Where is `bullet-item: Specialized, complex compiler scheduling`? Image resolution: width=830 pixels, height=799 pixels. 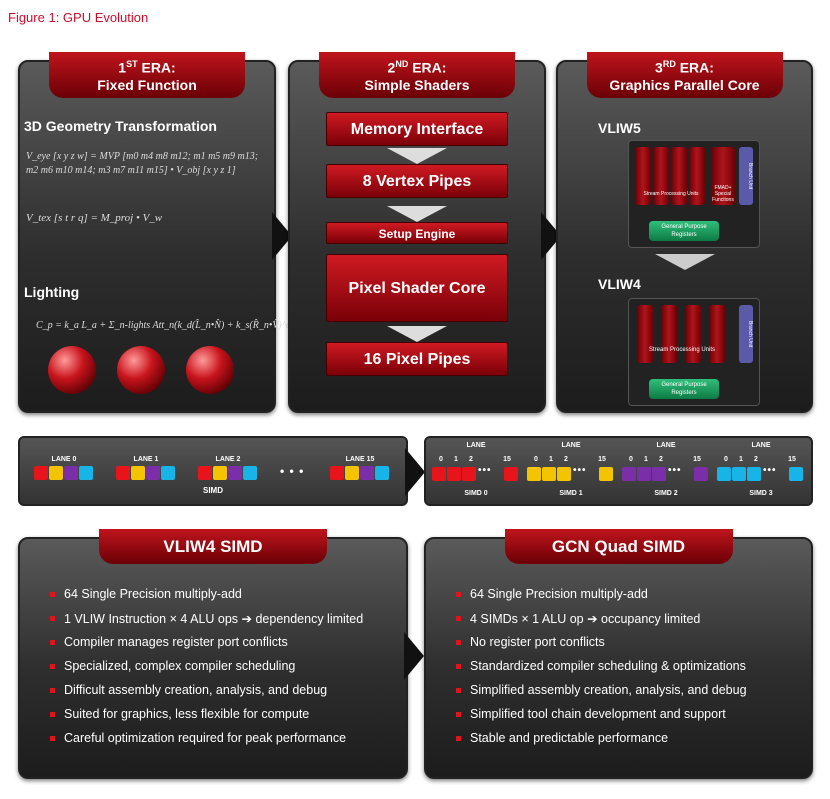
bullet-item: Specialized, complex compiler scheduling is located at coordinates (206, 671).